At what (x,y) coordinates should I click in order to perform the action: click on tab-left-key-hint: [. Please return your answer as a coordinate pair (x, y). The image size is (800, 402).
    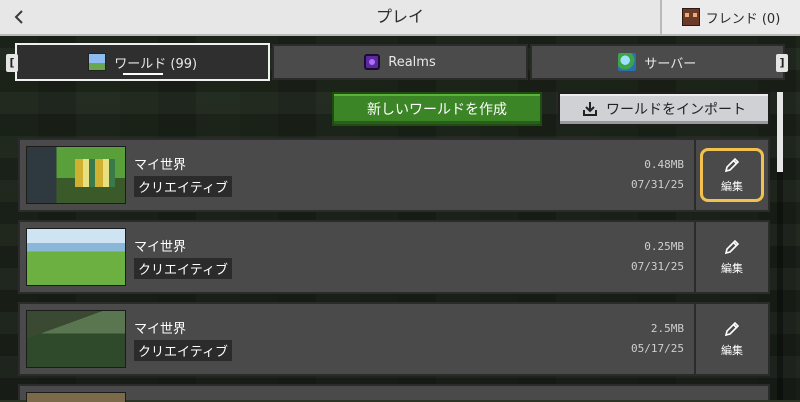
    Looking at the image, I should click on (12, 63).